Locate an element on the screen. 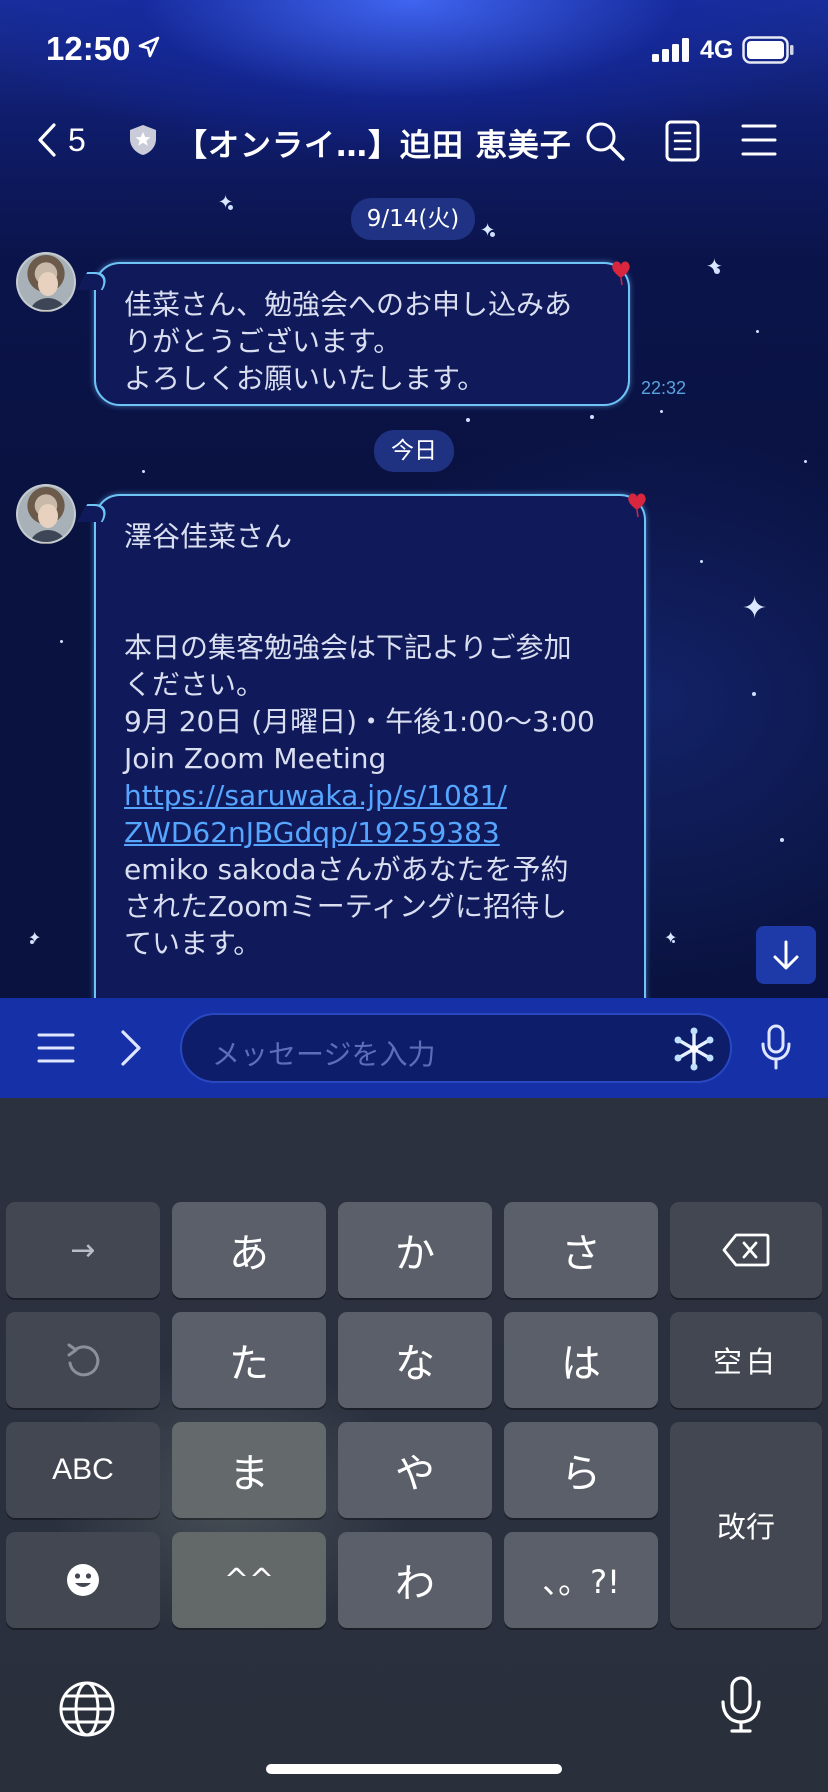 Image resolution: width=828 pixels, height=1792 pixels. key-ya: や is located at coordinates (415, 1470).